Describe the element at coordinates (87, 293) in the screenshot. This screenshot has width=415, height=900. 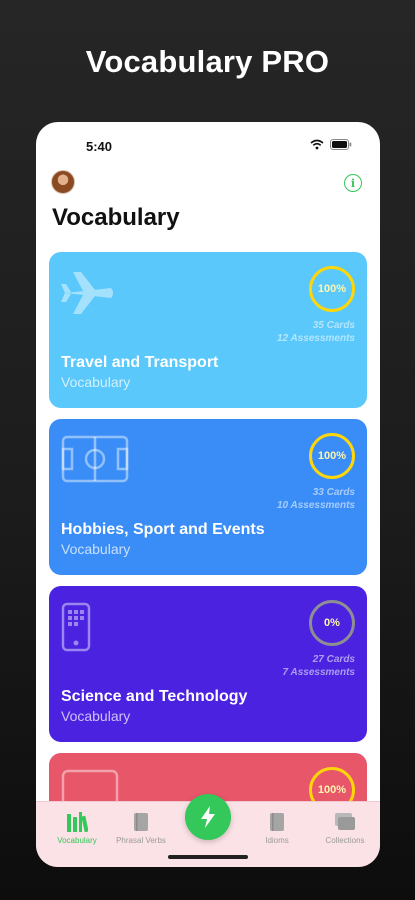
I see `airplane-icon` at that location.